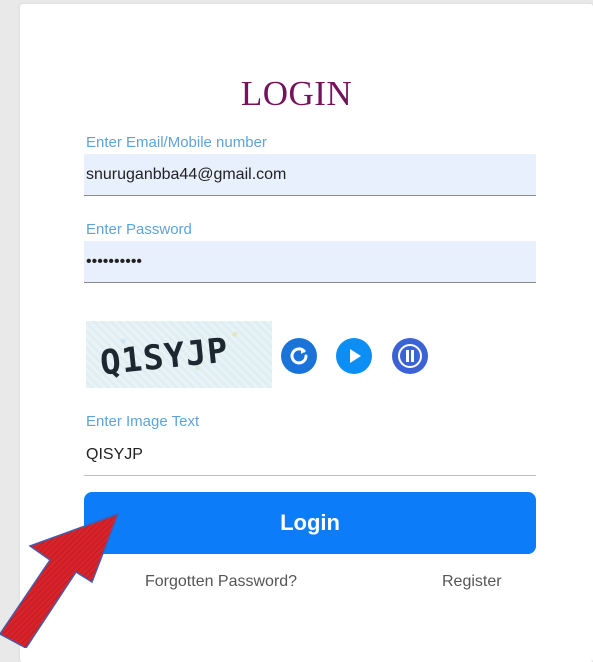 The image size is (593, 662). I want to click on pointer-arrow, so click(60, 580).